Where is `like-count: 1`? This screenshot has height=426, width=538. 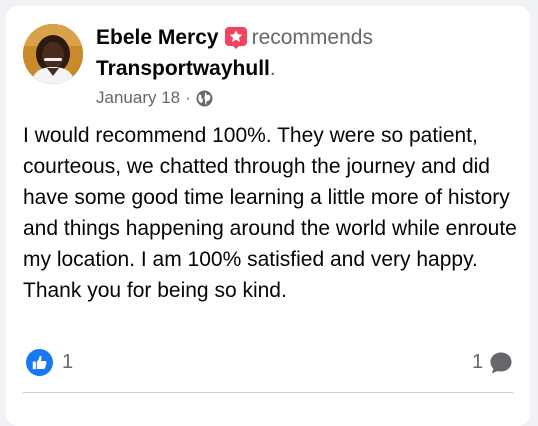
like-count: 1 is located at coordinates (67, 362).